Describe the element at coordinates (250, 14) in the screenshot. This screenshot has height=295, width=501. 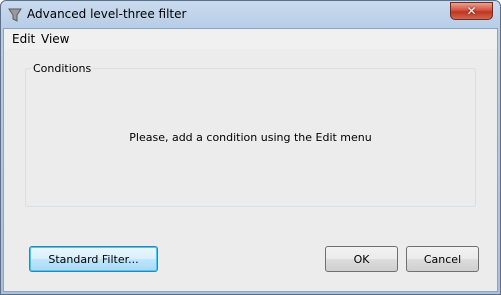
I see `title-bar: Advanced level-three filter ✕` at that location.